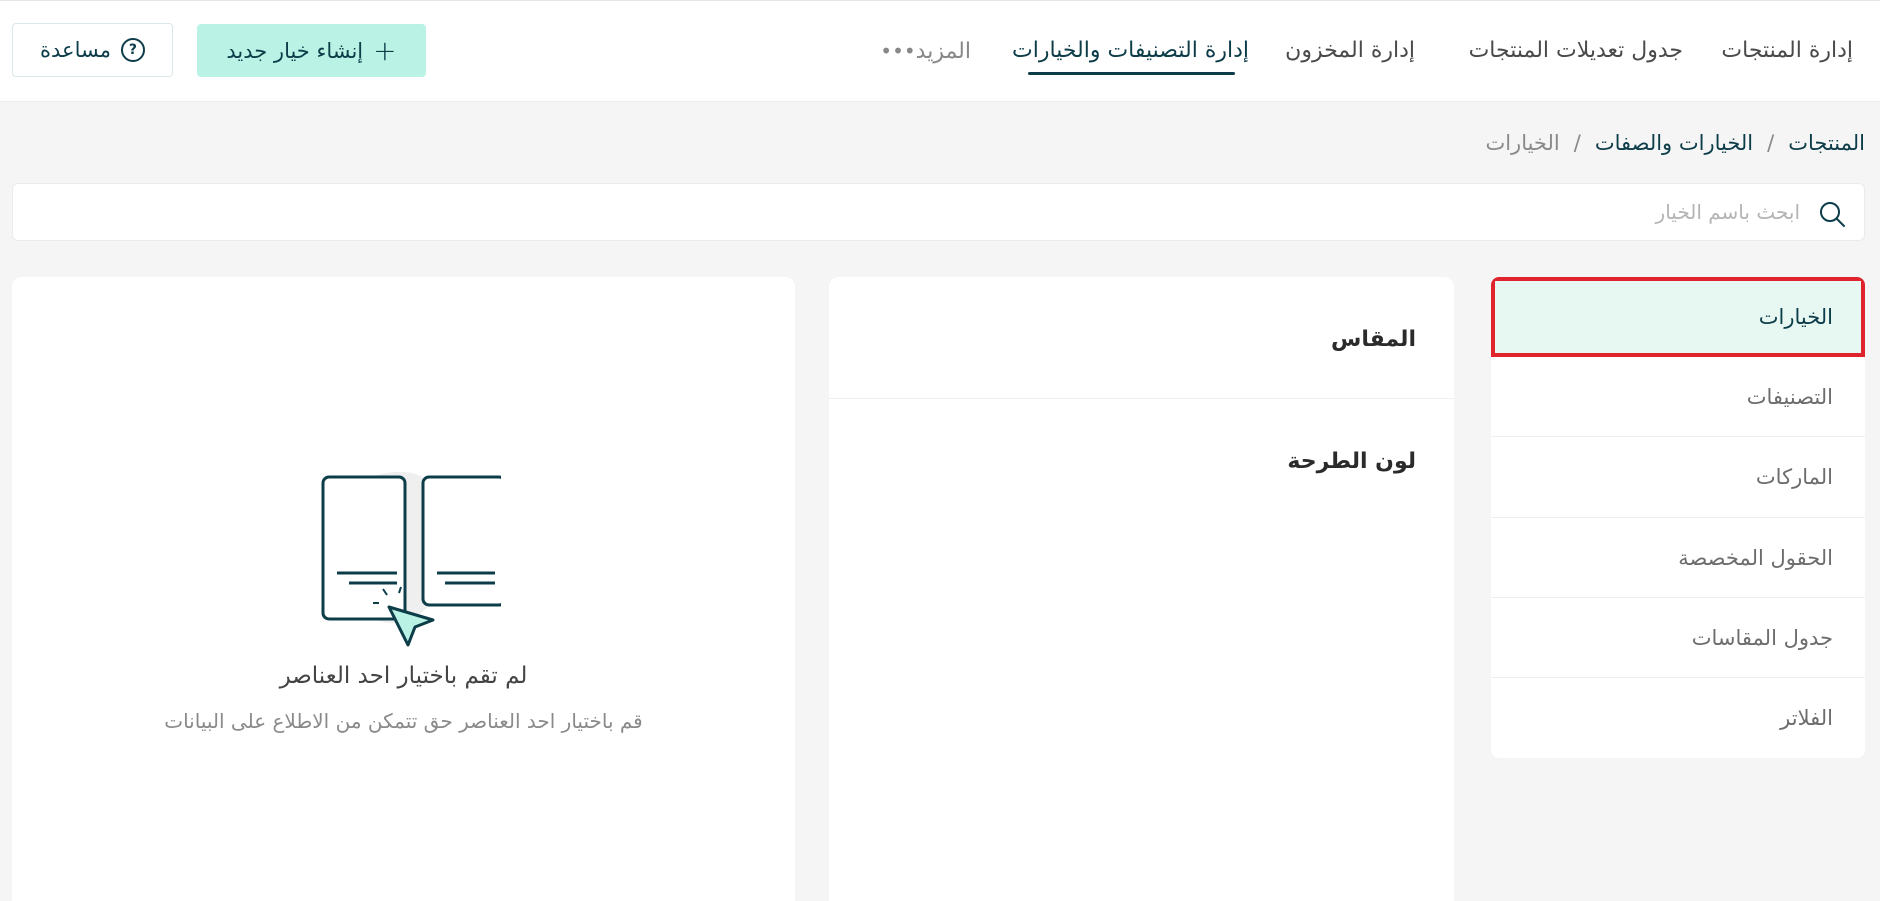 The height and width of the screenshot is (901, 1880). I want to click on create-option-button: + إنشاء خيار جديد, so click(311, 50).